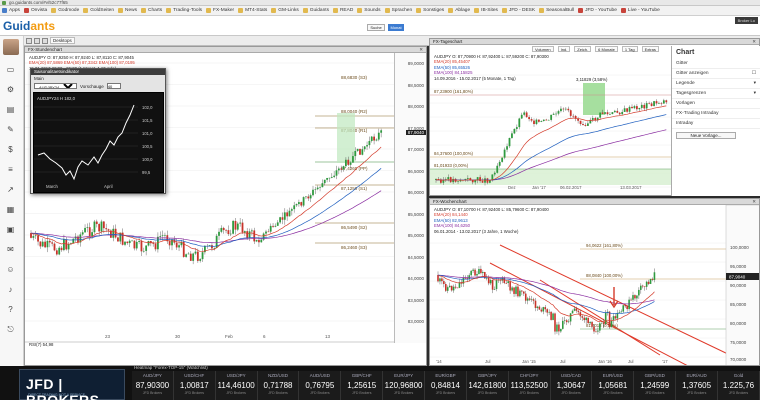 This screenshot has width=760, height=400. What do you see at coordinates (692, 73) in the screenshot?
I see `sidebar-row-label: Gitter anzeigen` at bounding box center [692, 73].